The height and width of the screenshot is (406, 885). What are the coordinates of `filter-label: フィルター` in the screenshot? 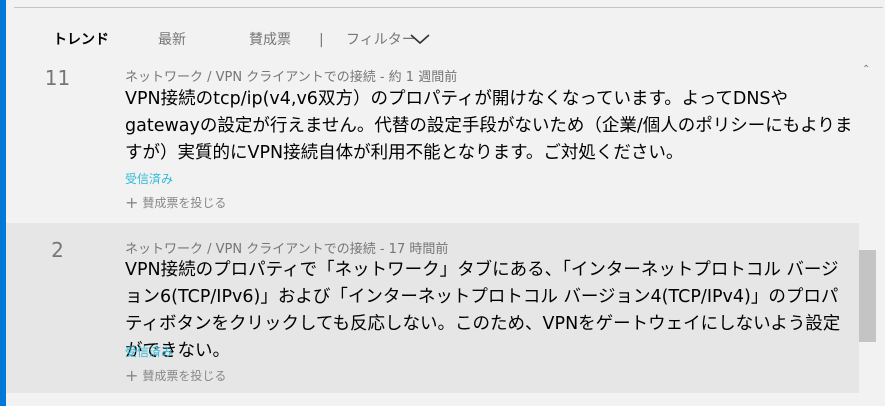 It's located at (381, 40).